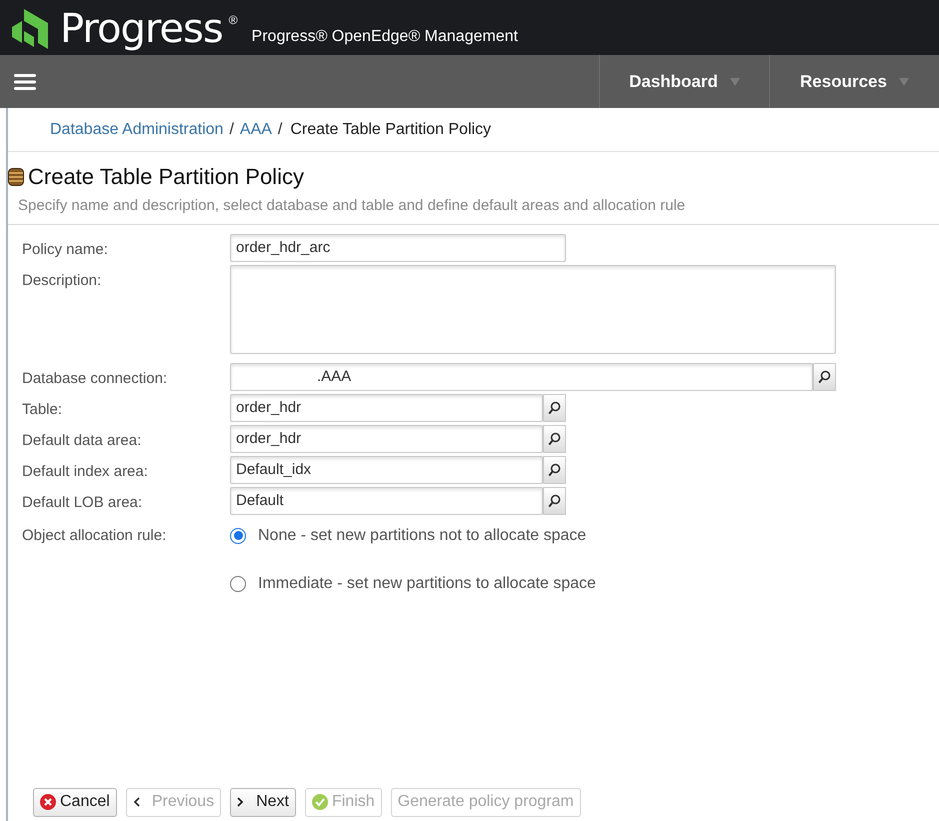 This screenshot has height=821, width=939. What do you see at coordinates (95, 378) in the screenshot?
I see `field-label: Database connection:` at bounding box center [95, 378].